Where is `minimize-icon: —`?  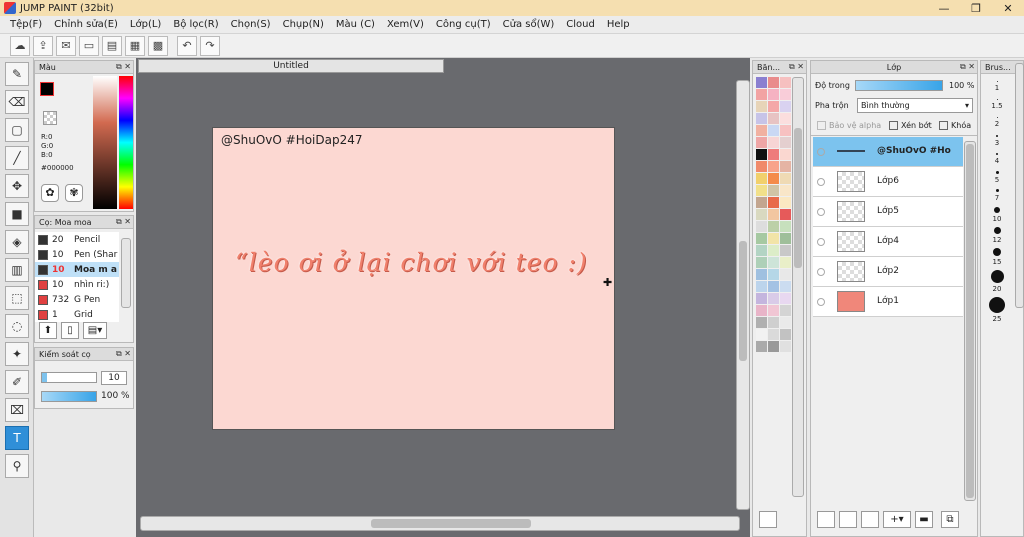 minimize-icon: — is located at coordinates (944, 8).